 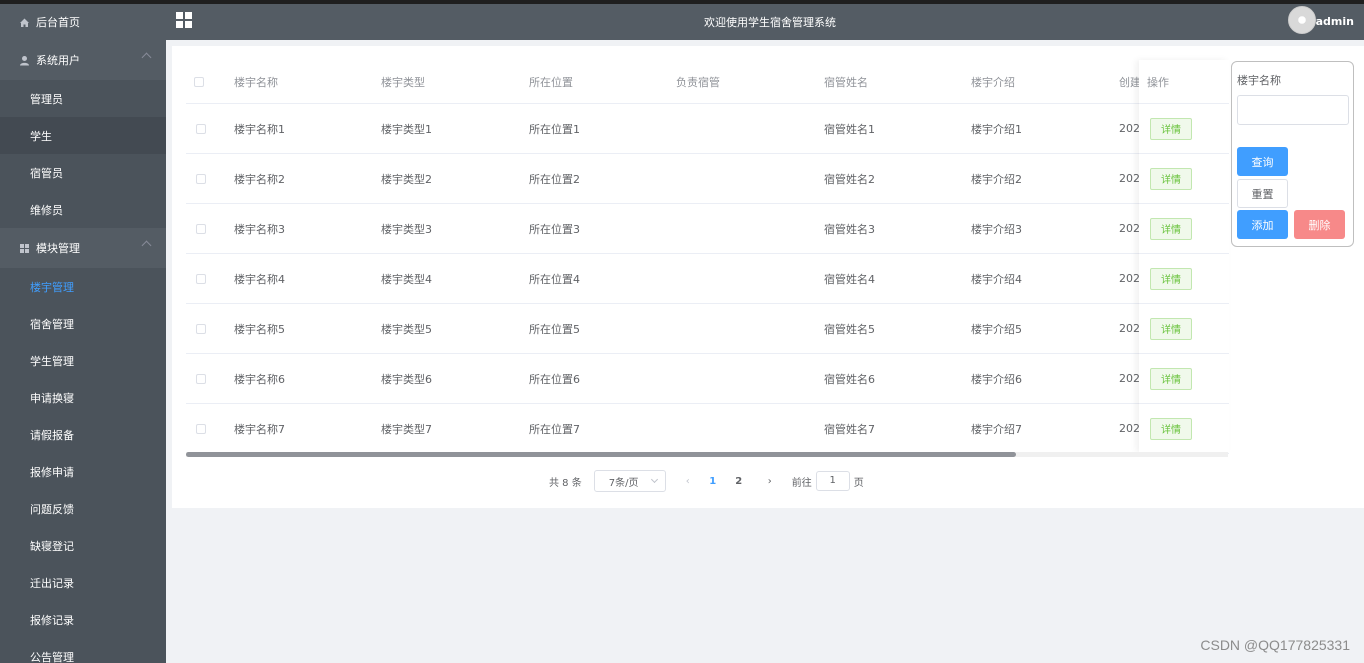 I want to click on cell-type: 楼宇类型7, so click(x=406, y=429).